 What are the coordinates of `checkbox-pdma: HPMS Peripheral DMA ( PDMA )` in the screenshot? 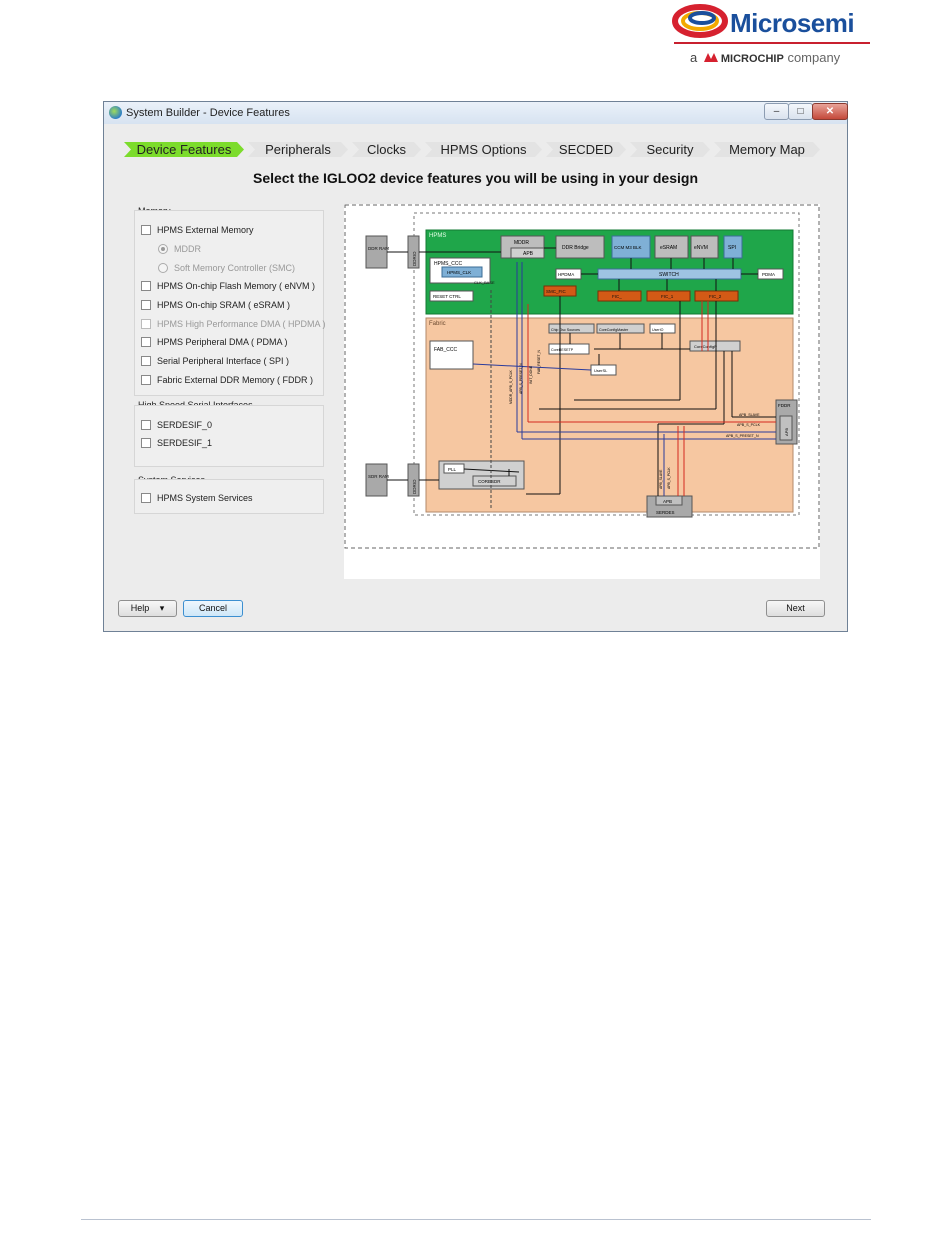 It's located at (214, 341).